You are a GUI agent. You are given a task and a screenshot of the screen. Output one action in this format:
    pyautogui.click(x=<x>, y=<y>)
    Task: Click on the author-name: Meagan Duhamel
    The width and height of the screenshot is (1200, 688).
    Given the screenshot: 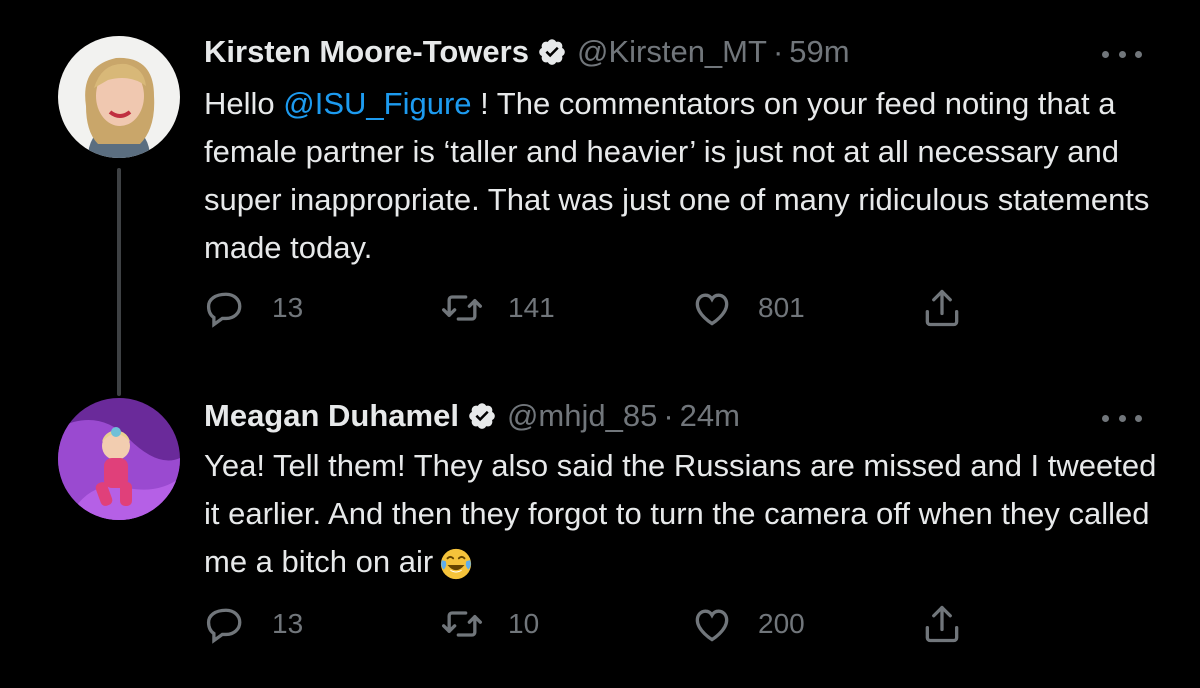 What is the action you would take?
    pyautogui.click(x=331, y=416)
    